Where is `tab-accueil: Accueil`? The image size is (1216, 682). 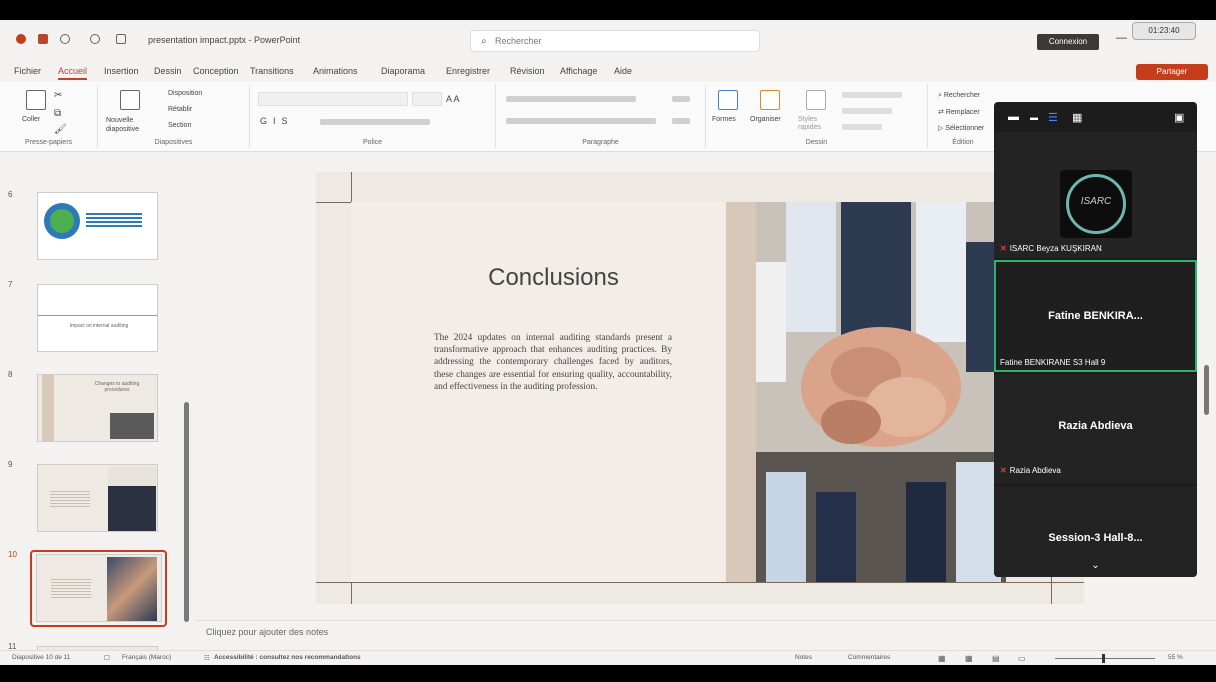
tab-accueil: Accueil is located at coordinates (73, 73).